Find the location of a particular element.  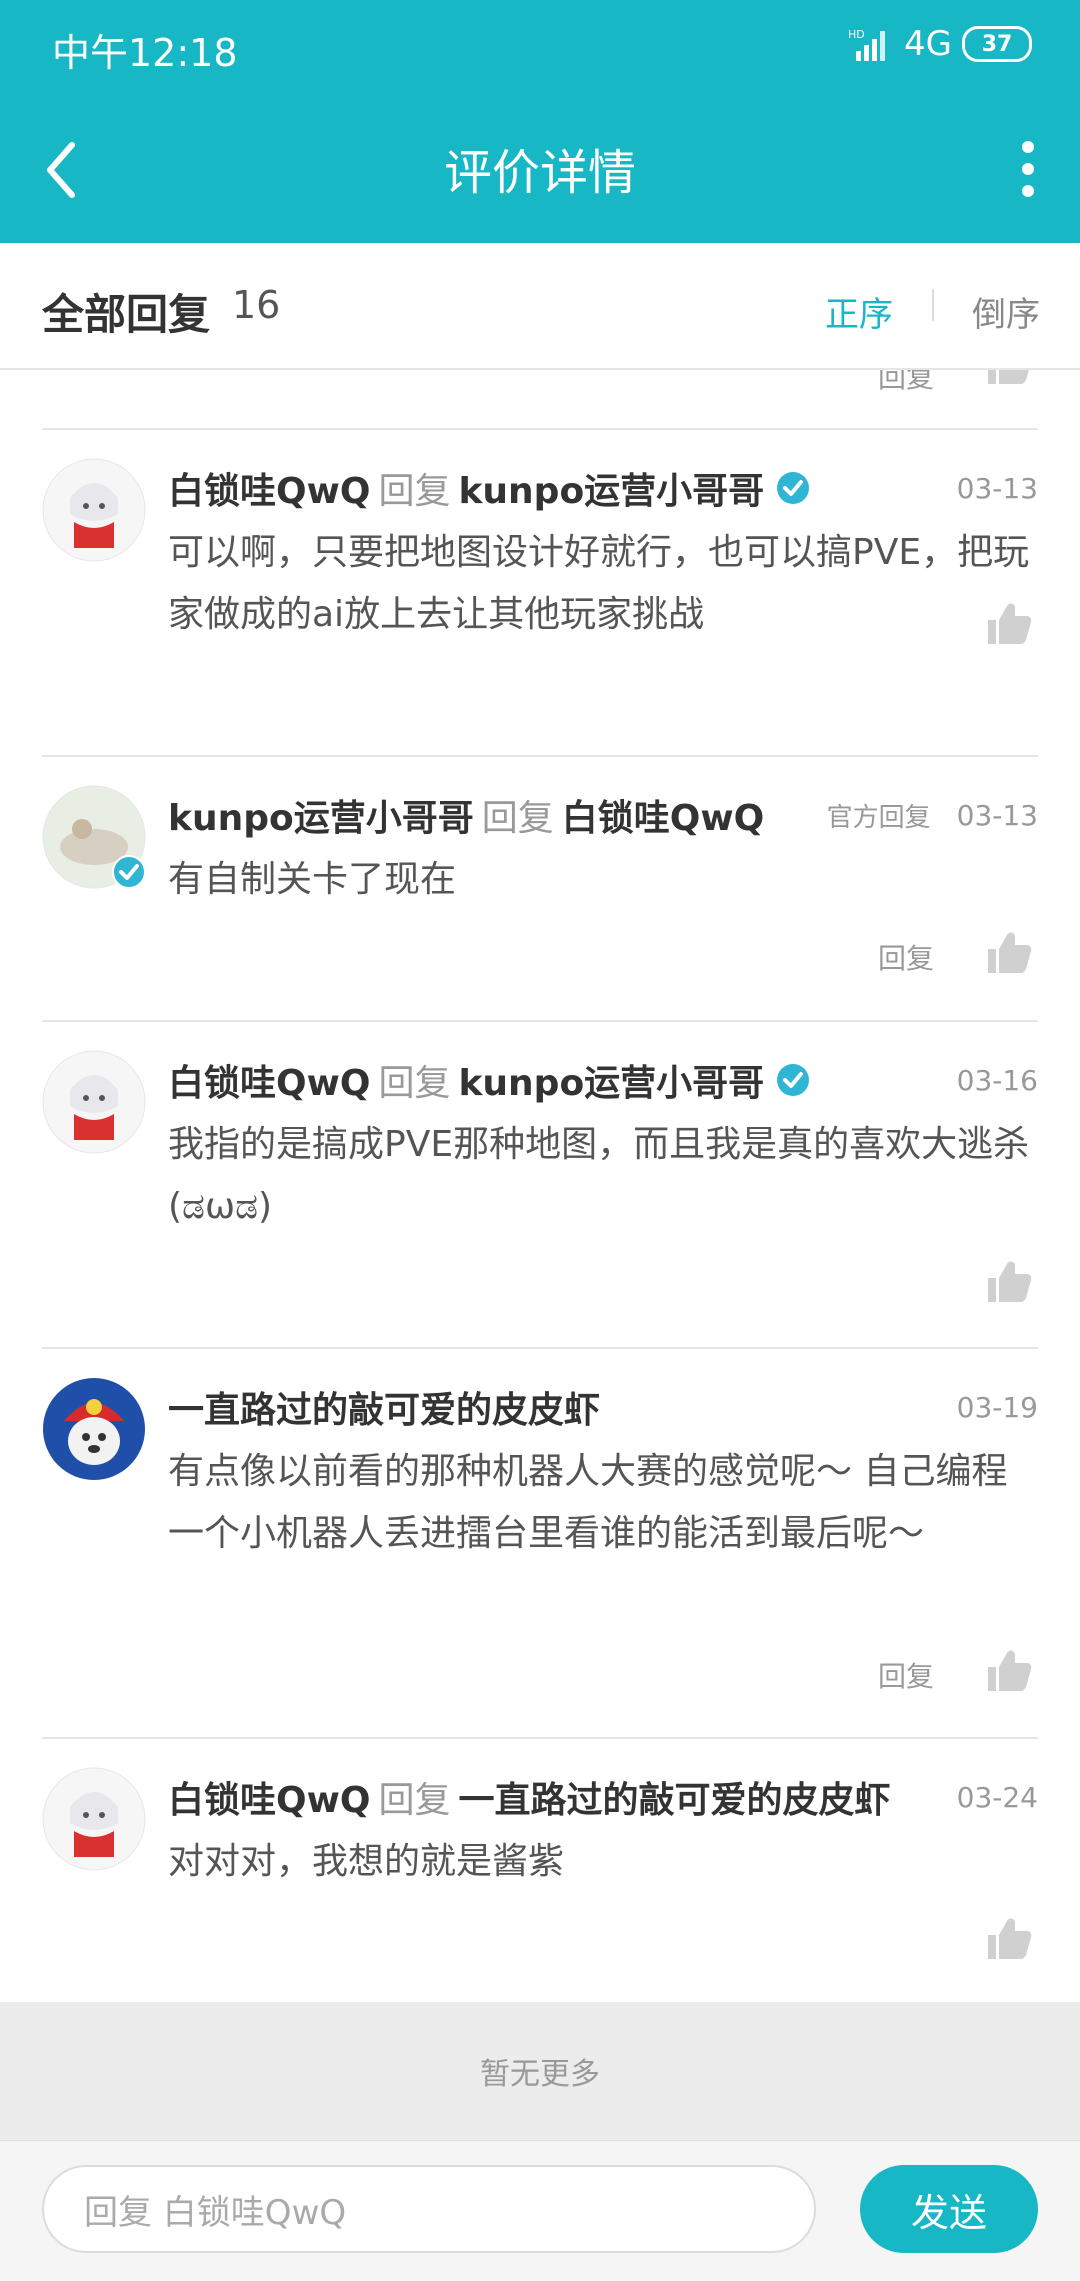

all-replies-label: 全部回复 is located at coordinates (126, 314).